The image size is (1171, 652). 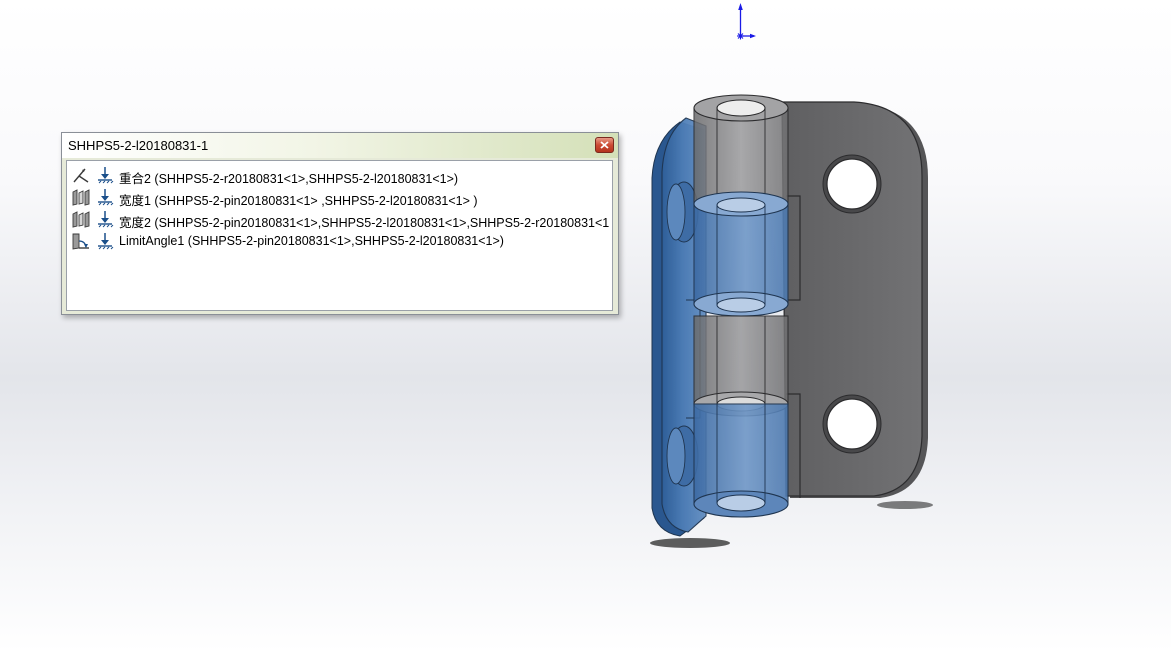 What do you see at coordinates (741, 306) in the screenshot?
I see `hinge-barrel` at bounding box center [741, 306].